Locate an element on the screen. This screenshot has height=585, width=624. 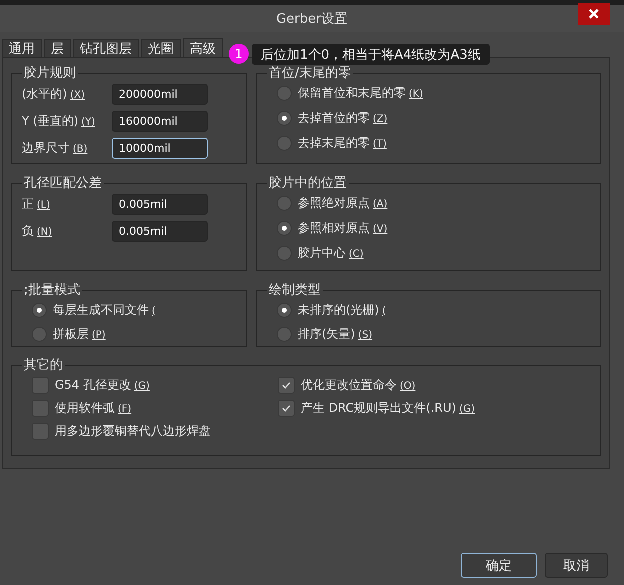
group-title: 绘制类型 is located at coordinates (295, 290).